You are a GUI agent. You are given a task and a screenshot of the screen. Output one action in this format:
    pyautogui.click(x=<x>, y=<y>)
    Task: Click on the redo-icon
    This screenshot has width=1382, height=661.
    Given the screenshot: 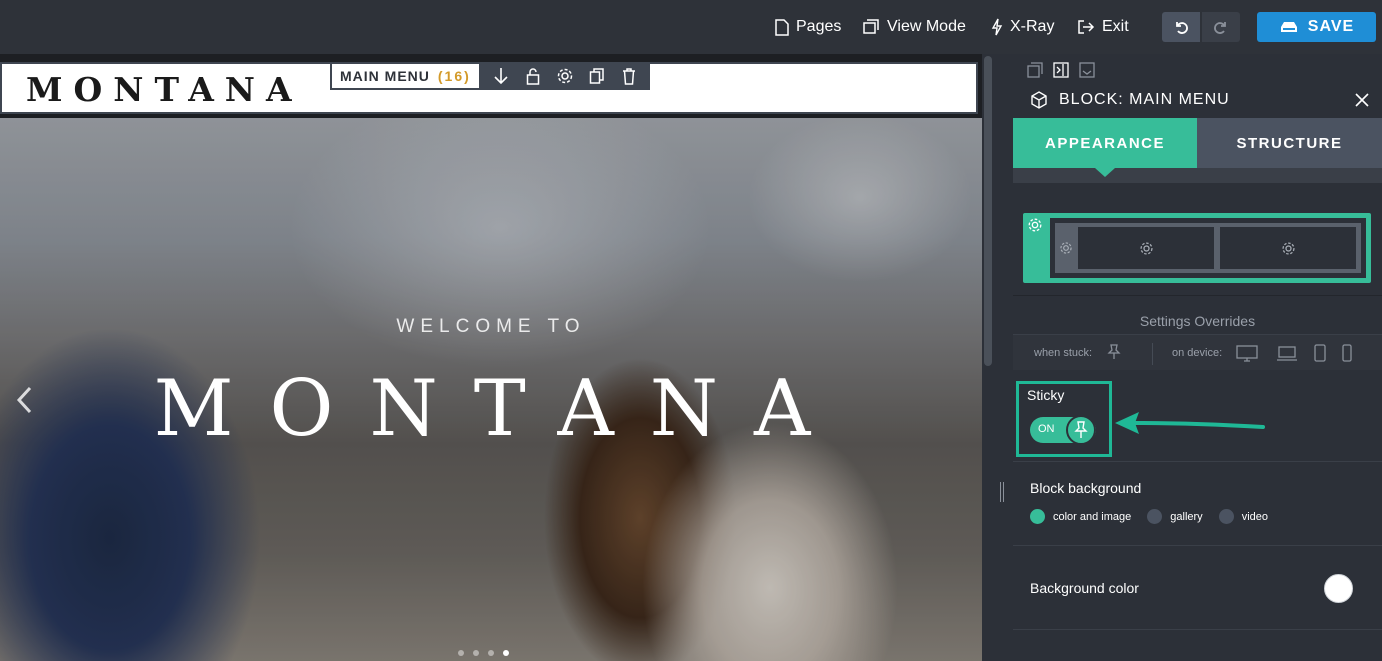 What is the action you would take?
    pyautogui.click(x=1220, y=28)
    